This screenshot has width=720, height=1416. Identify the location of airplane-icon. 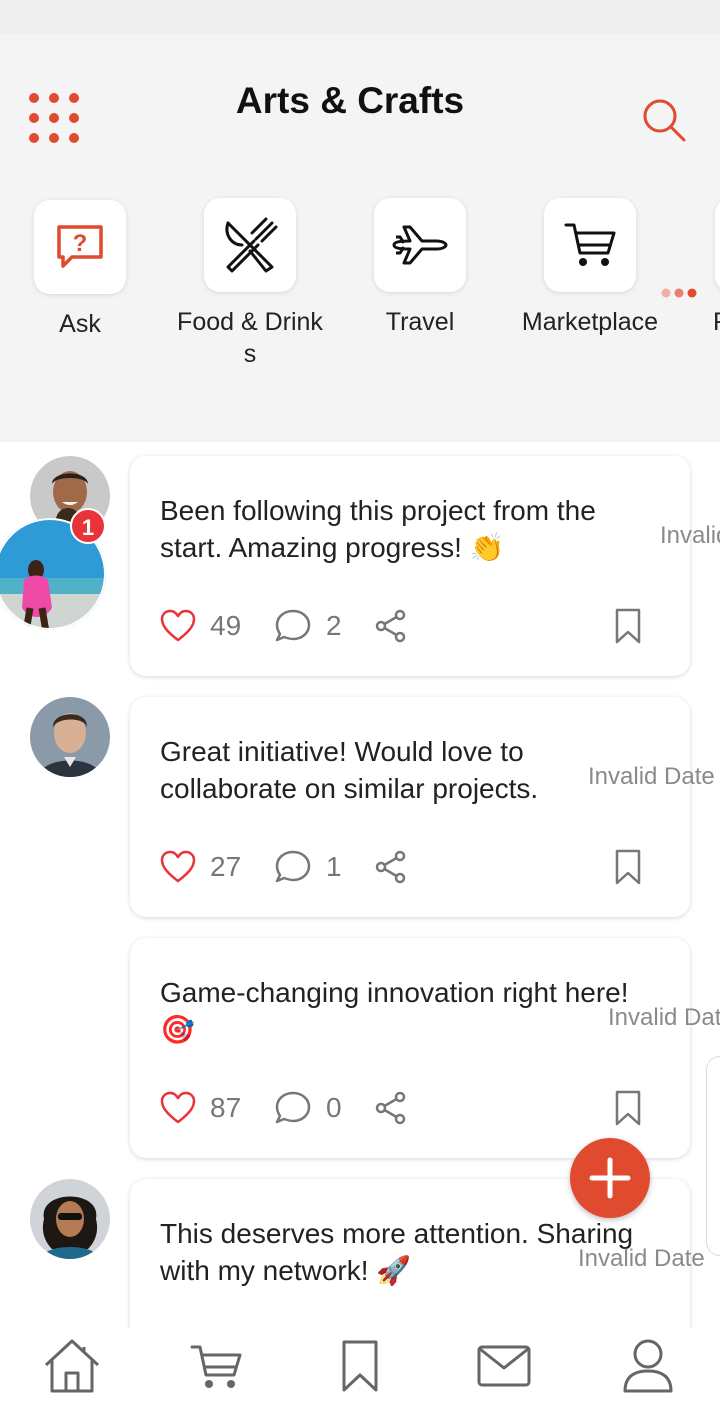
(420, 245).